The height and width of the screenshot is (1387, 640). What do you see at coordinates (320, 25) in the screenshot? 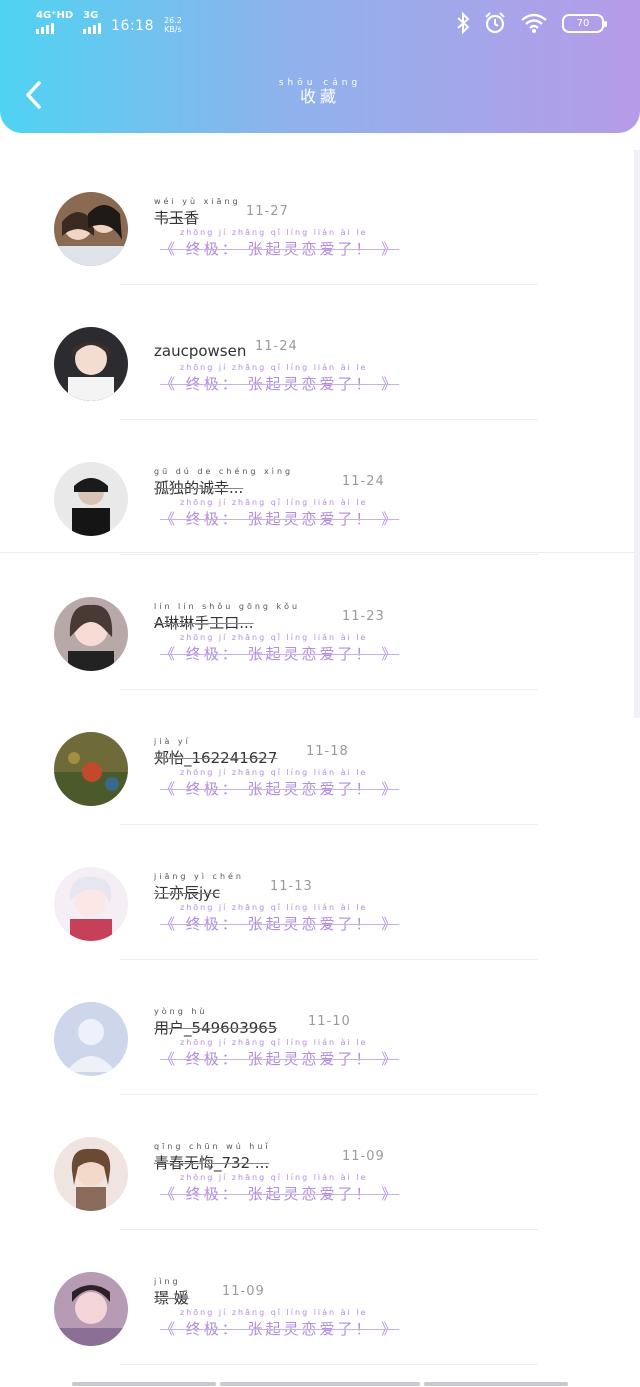
I see `status-bar: 4G⁺HD 3G 16:18 26.2 KB/s 70` at bounding box center [320, 25].